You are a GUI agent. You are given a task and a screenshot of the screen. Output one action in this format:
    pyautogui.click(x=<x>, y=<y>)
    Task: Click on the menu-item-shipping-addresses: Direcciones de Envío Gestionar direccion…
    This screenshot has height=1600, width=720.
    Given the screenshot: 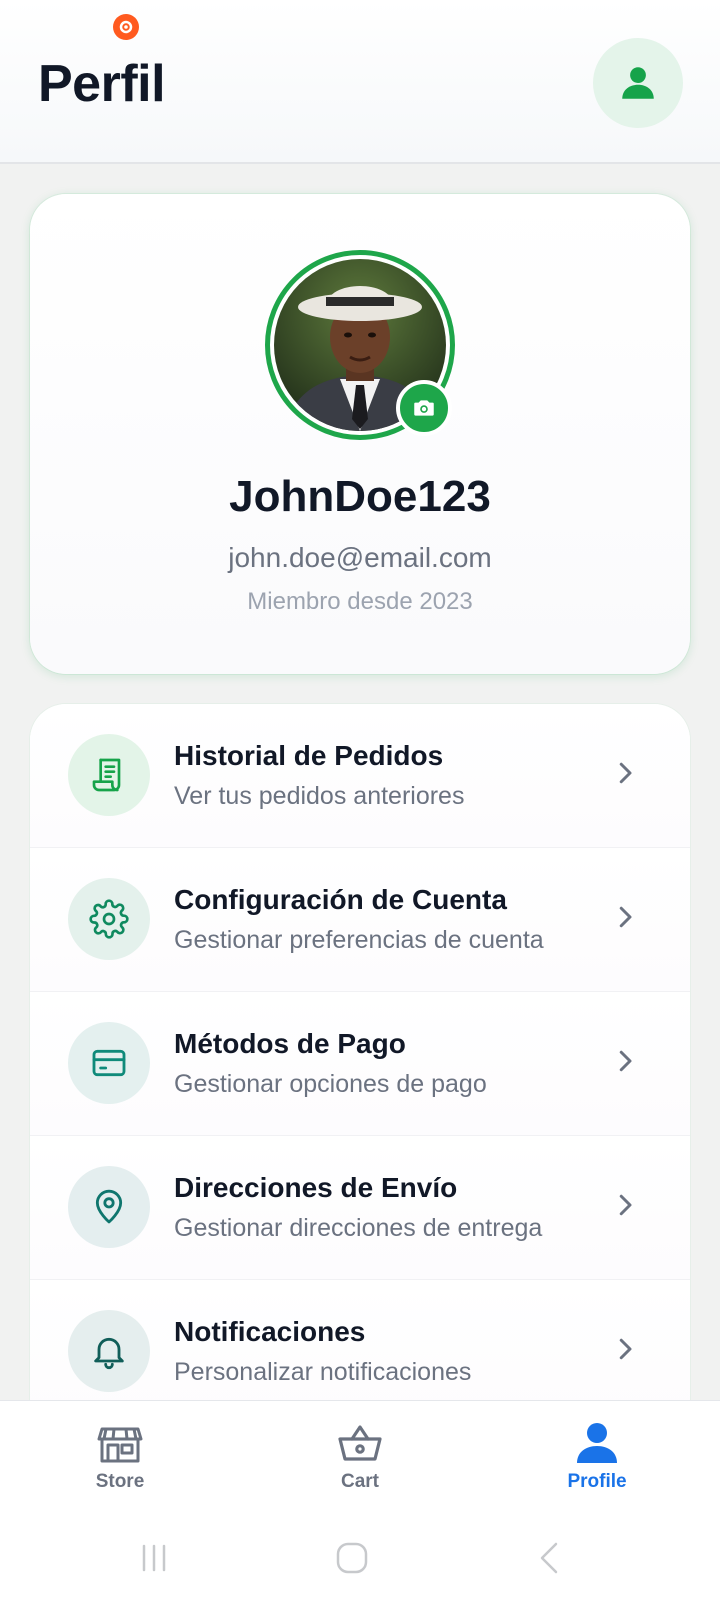 What is the action you would take?
    pyautogui.click(x=360, y=1208)
    